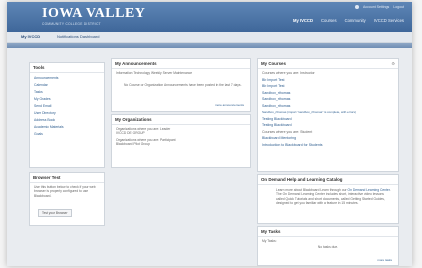 The width and height of the screenshot is (422, 268). Describe the element at coordinates (181, 144) in the screenshot. I see `org-blackboard-pilot-group: Blackboard Pilot Group` at that location.